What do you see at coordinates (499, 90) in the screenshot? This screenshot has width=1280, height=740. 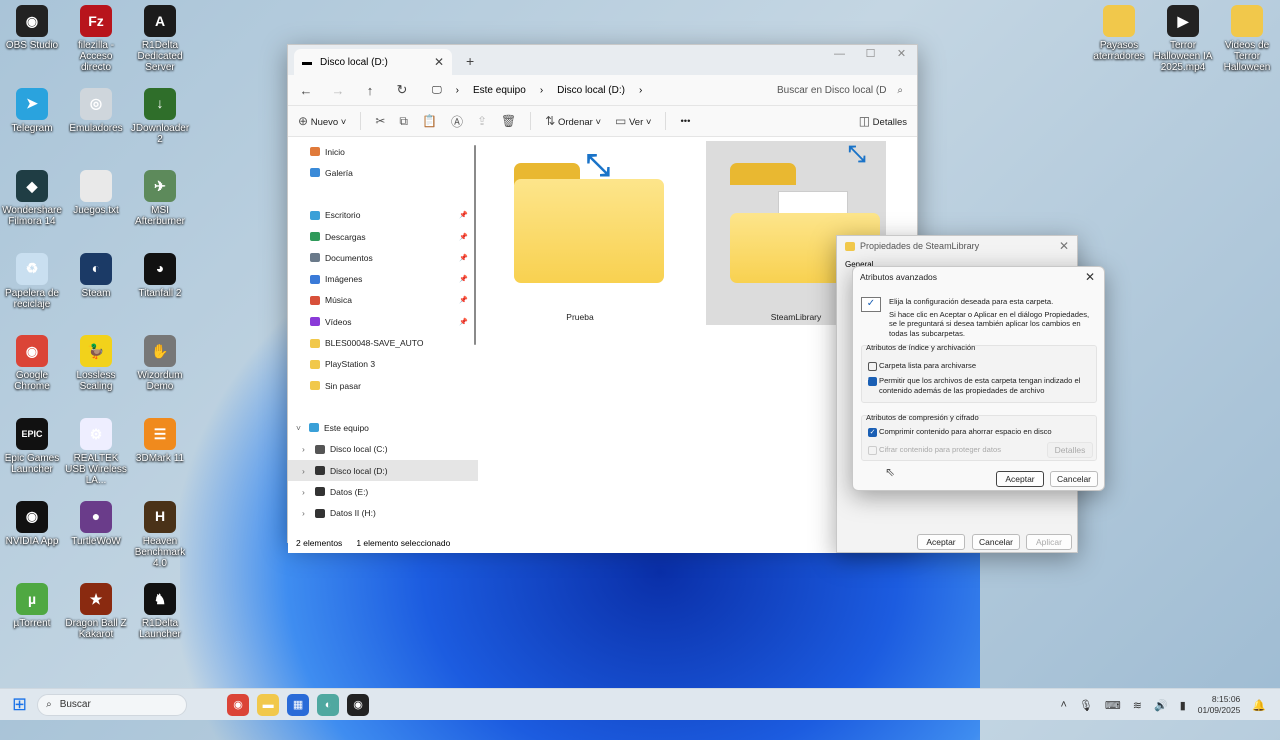 I see `crumb-este-equipo: Este equipo` at bounding box center [499, 90].